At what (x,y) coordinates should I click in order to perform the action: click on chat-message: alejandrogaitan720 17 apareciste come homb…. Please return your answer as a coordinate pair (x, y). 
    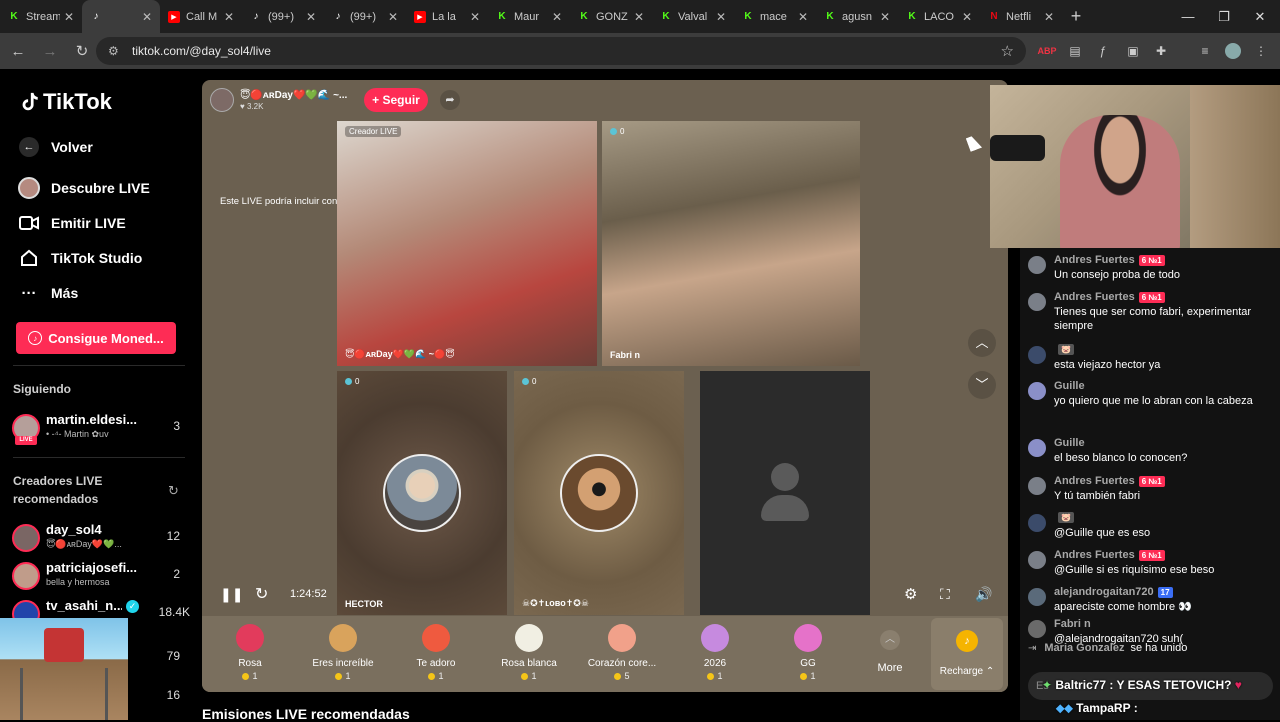
    Looking at the image, I should click on (1150, 603).